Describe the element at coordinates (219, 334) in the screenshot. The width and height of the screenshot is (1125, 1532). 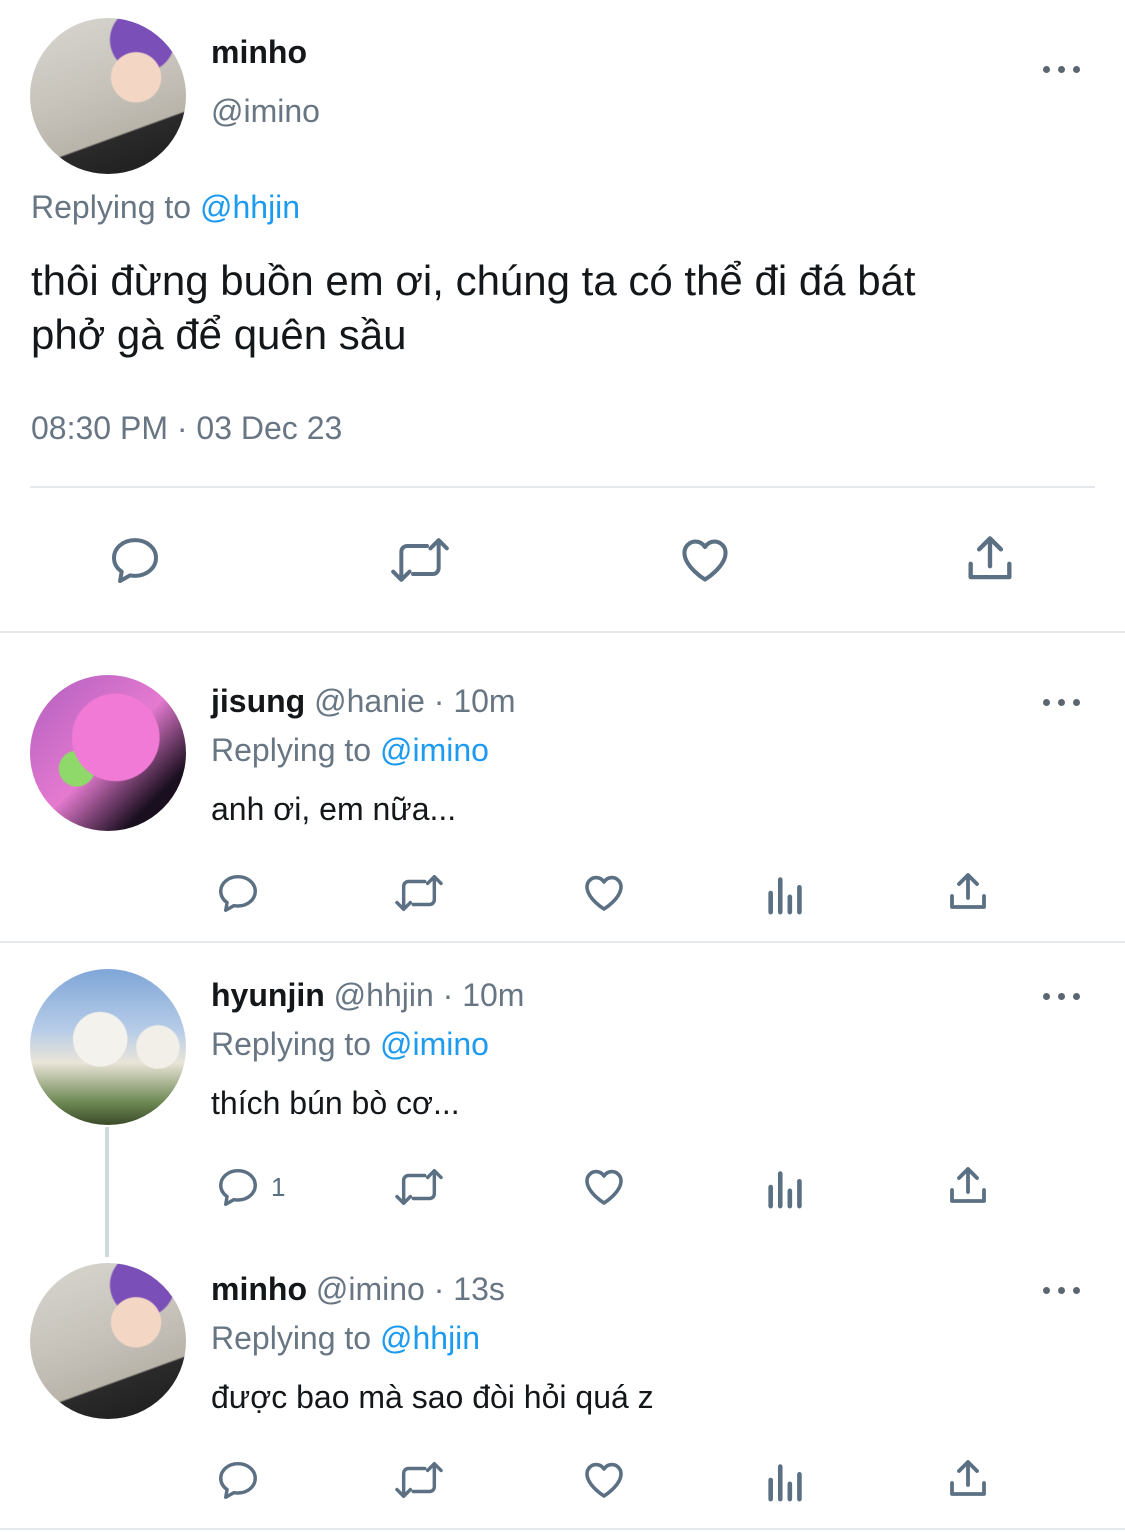
I see `tweet-text-line: phở gà để quên sầu` at that location.